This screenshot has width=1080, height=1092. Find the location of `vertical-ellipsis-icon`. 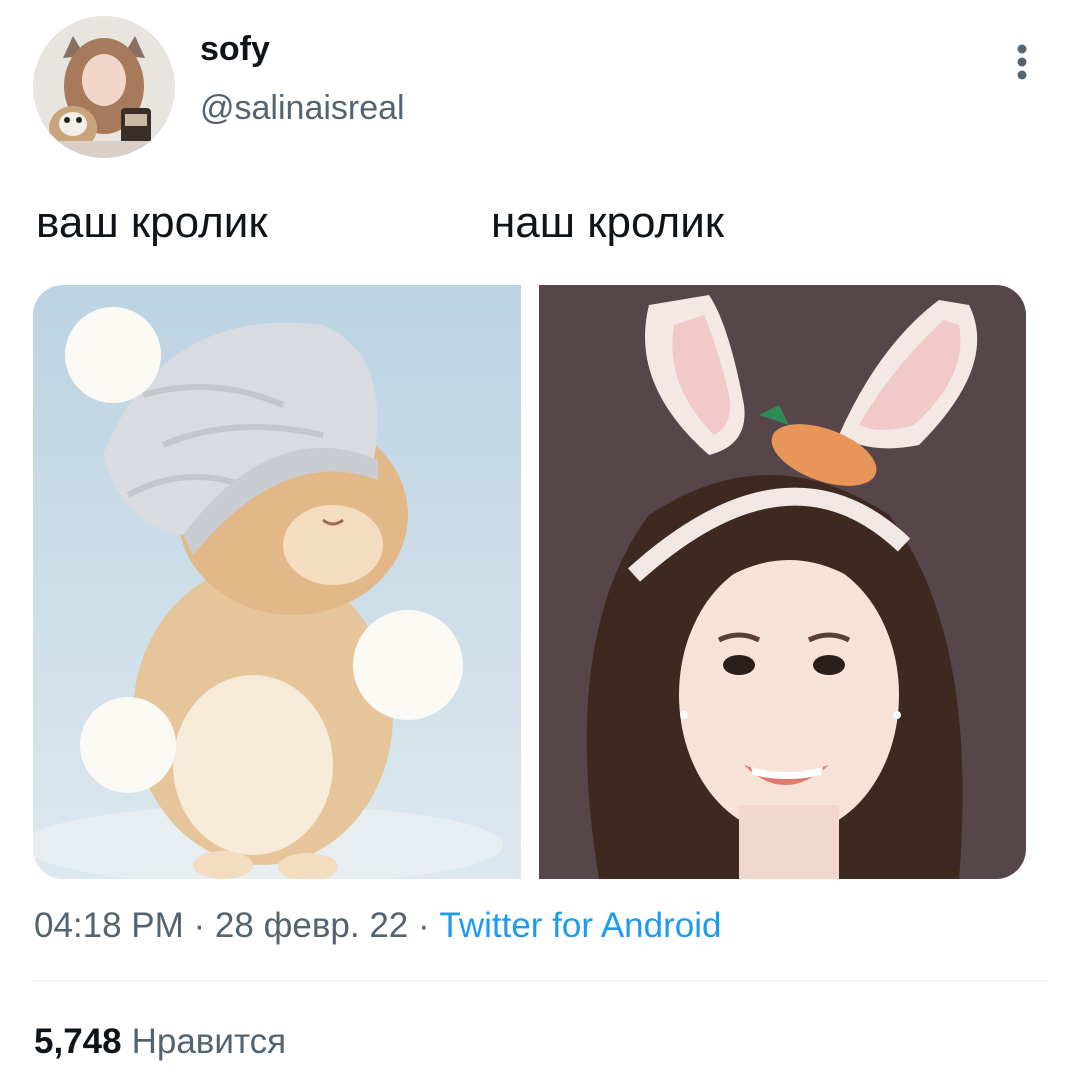

vertical-ellipsis-icon is located at coordinates (1022, 62).